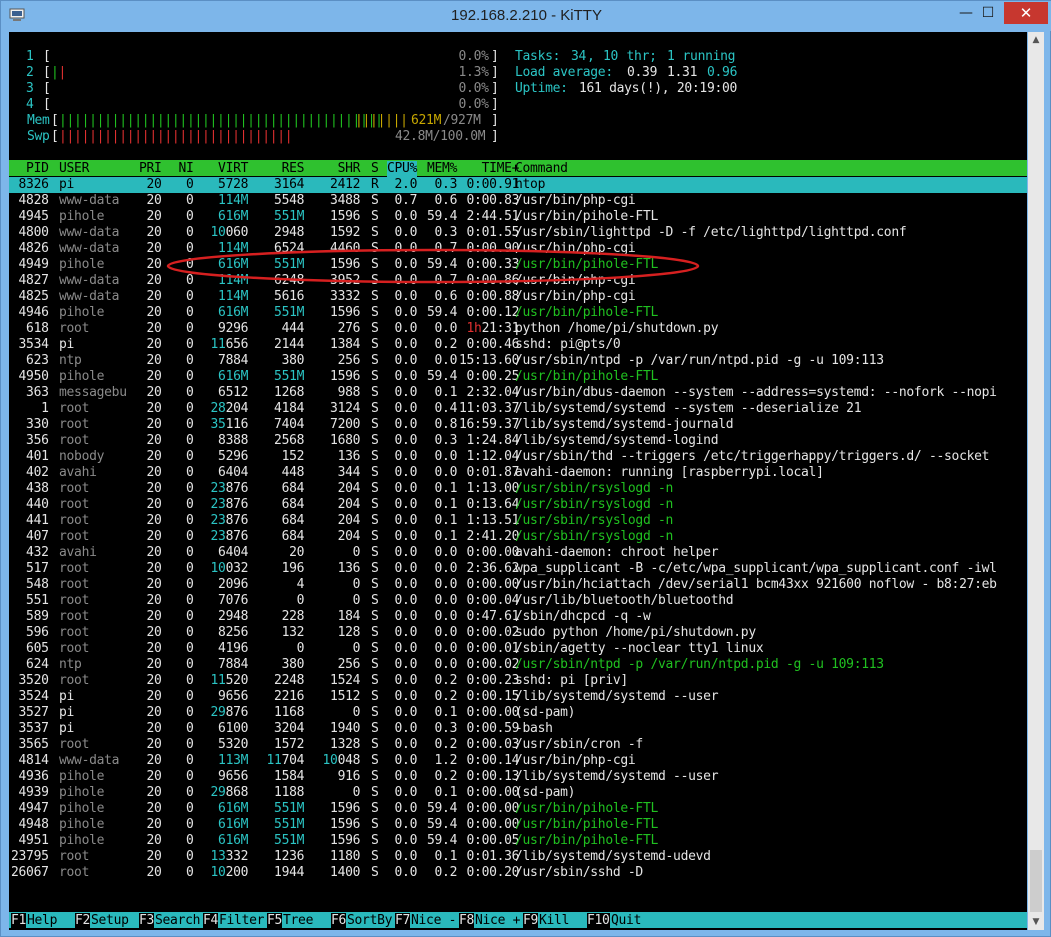 This screenshot has width=1051, height=937. What do you see at coordinates (30, 664) in the screenshot?
I see `cell-pid: 624` at bounding box center [30, 664].